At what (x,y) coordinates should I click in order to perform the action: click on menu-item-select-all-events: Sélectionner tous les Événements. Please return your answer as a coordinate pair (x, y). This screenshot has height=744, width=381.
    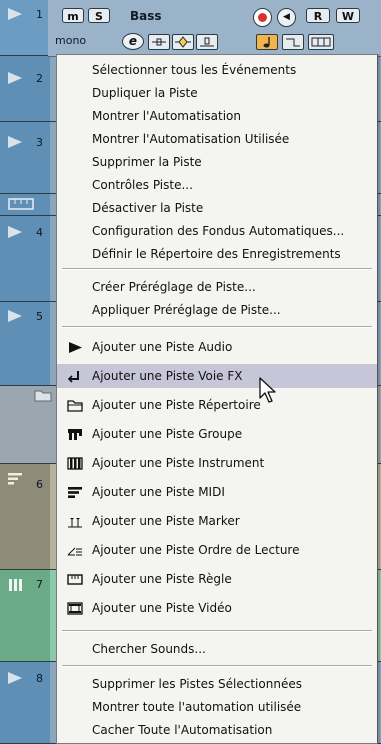
    Looking at the image, I should click on (217, 70).